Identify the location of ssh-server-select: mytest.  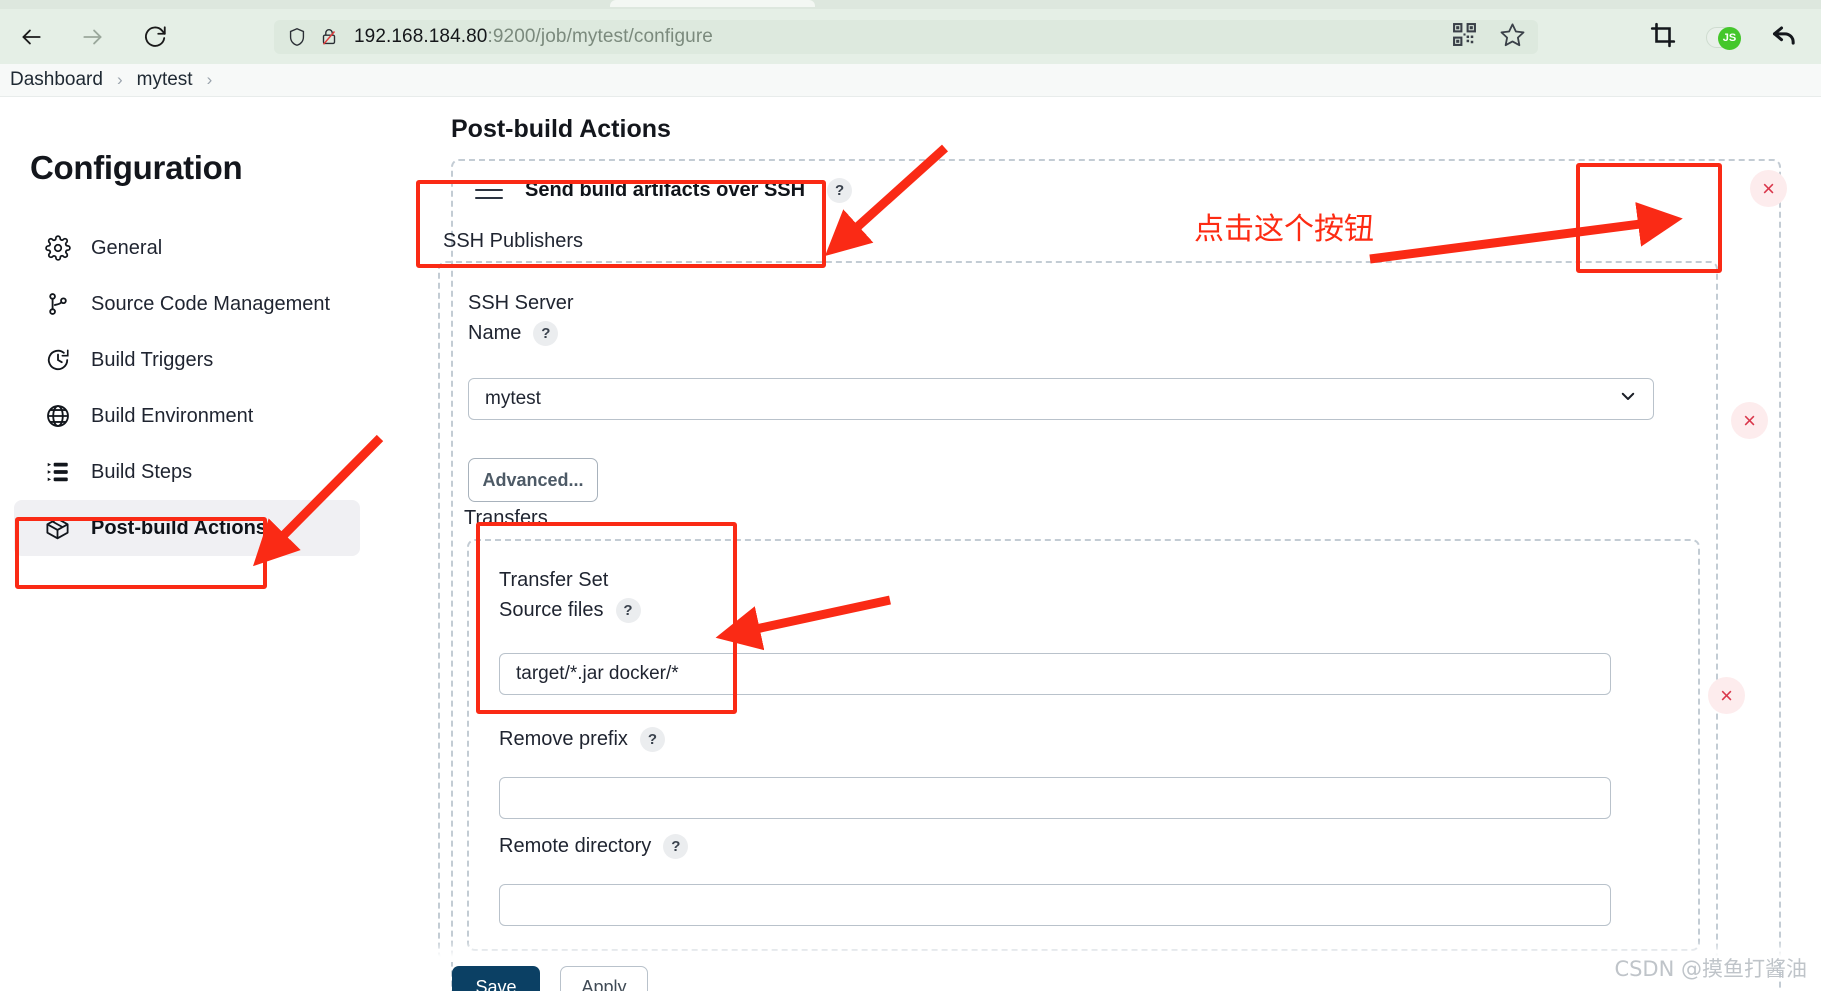
(1061, 399).